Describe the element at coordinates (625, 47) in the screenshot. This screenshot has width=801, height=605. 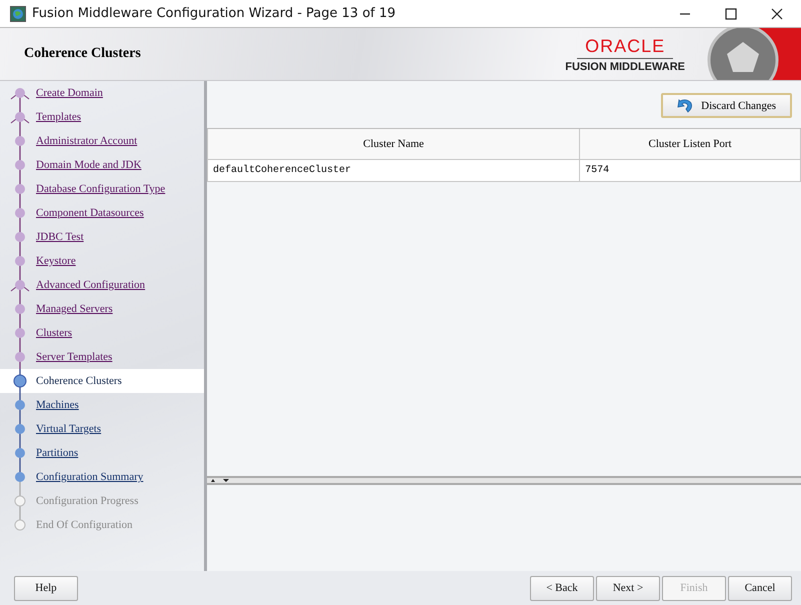
I see `logo-wordmark: ORACLE` at that location.